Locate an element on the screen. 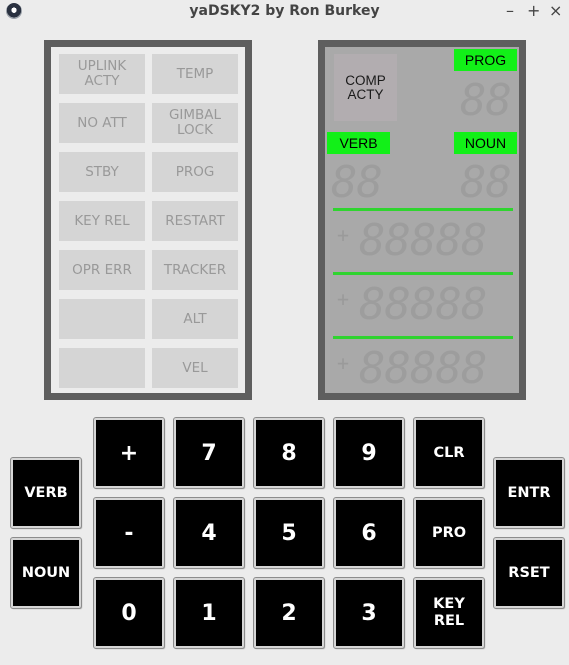  window-title: yaDSKY2 by Ron Burkey is located at coordinates (284, 11).